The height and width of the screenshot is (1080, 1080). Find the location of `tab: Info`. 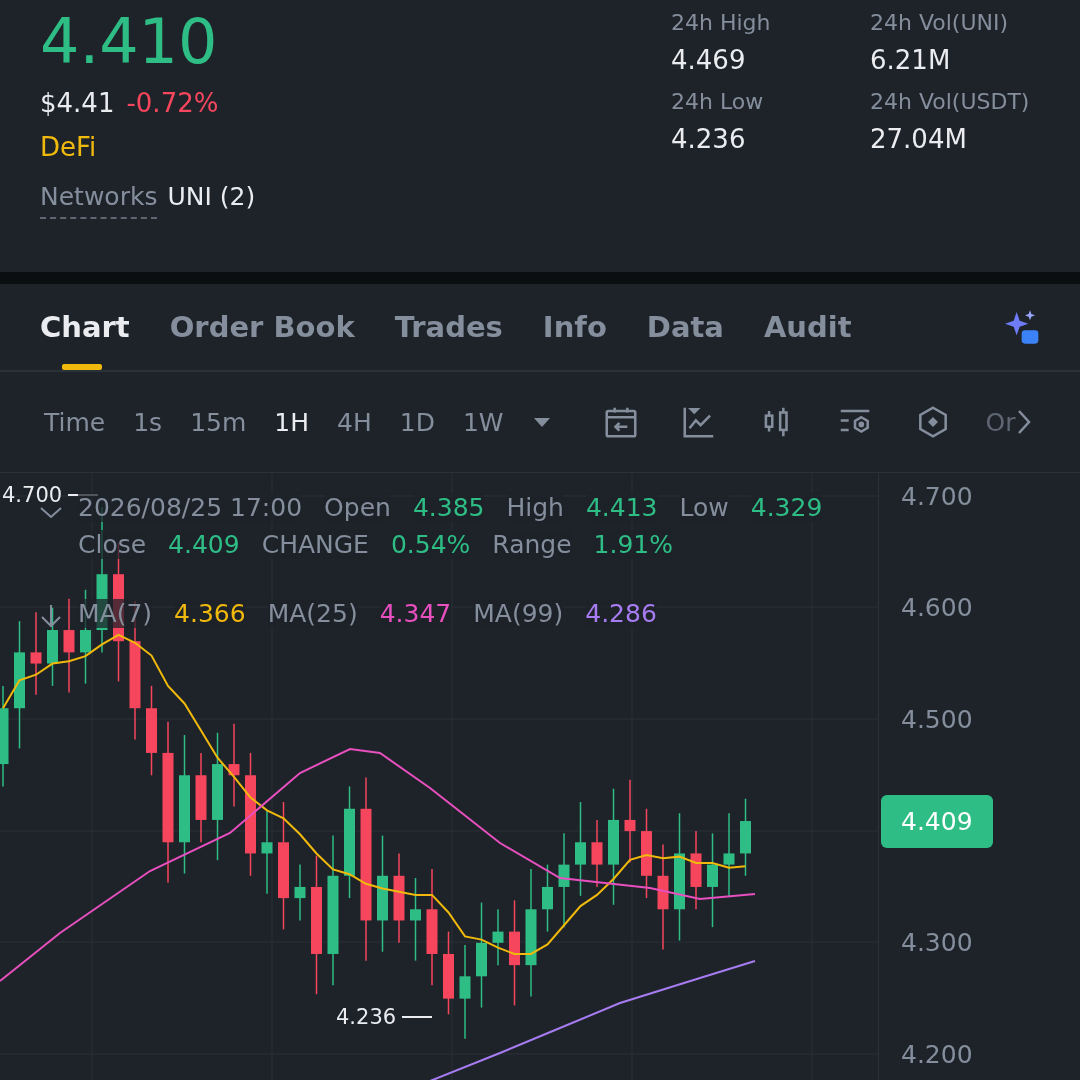

tab: Info is located at coordinates (574, 327).